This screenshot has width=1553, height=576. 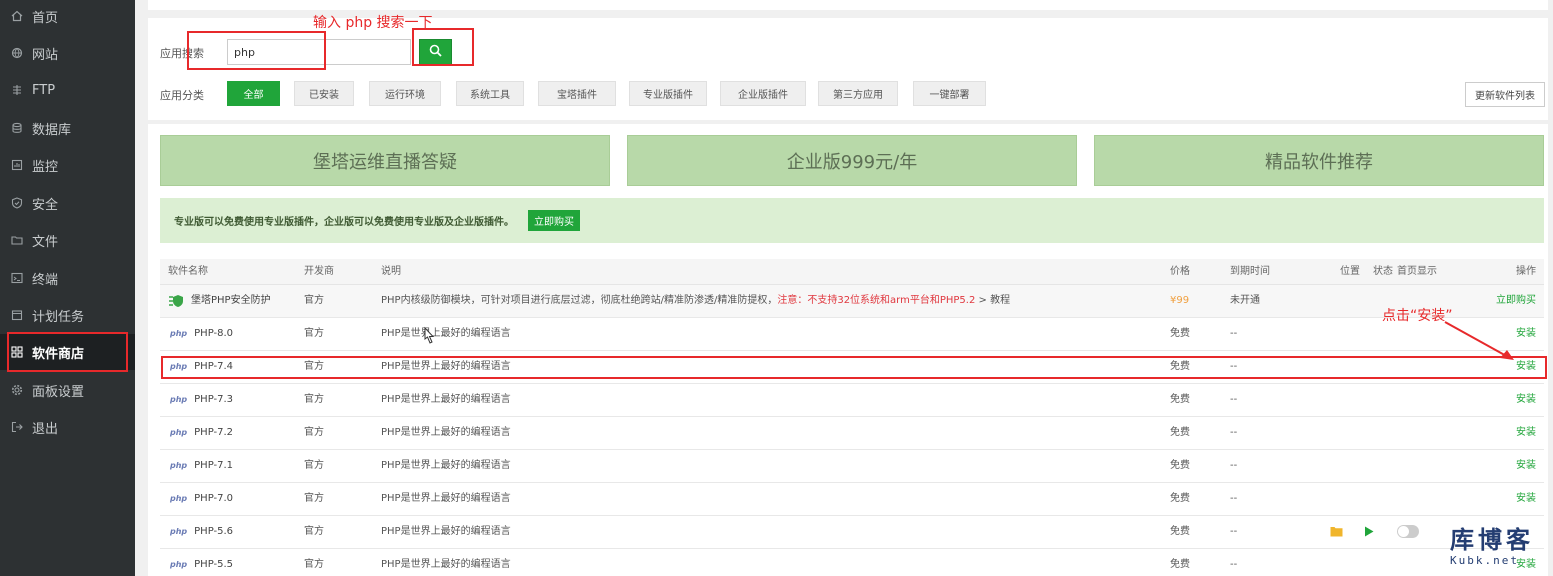 What do you see at coordinates (67, 203) in the screenshot?
I see `sidebar-item-security: 安全` at bounding box center [67, 203].